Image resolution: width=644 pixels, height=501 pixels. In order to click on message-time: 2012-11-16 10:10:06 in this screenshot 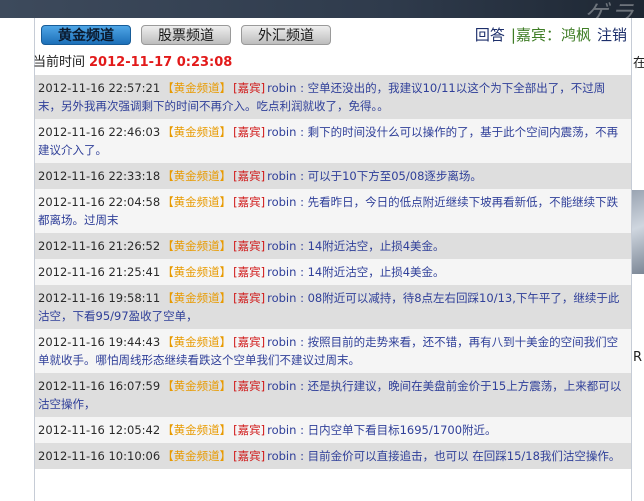, I will do `click(99, 456)`.